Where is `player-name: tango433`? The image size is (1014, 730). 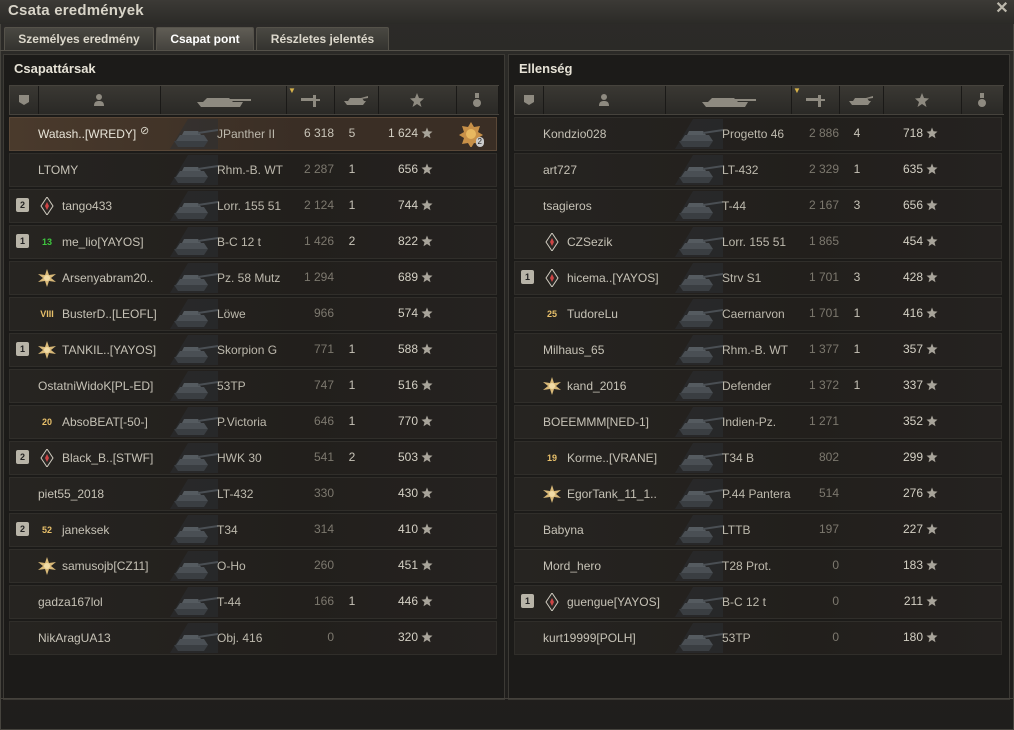 player-name: tango433 is located at coordinates (87, 206).